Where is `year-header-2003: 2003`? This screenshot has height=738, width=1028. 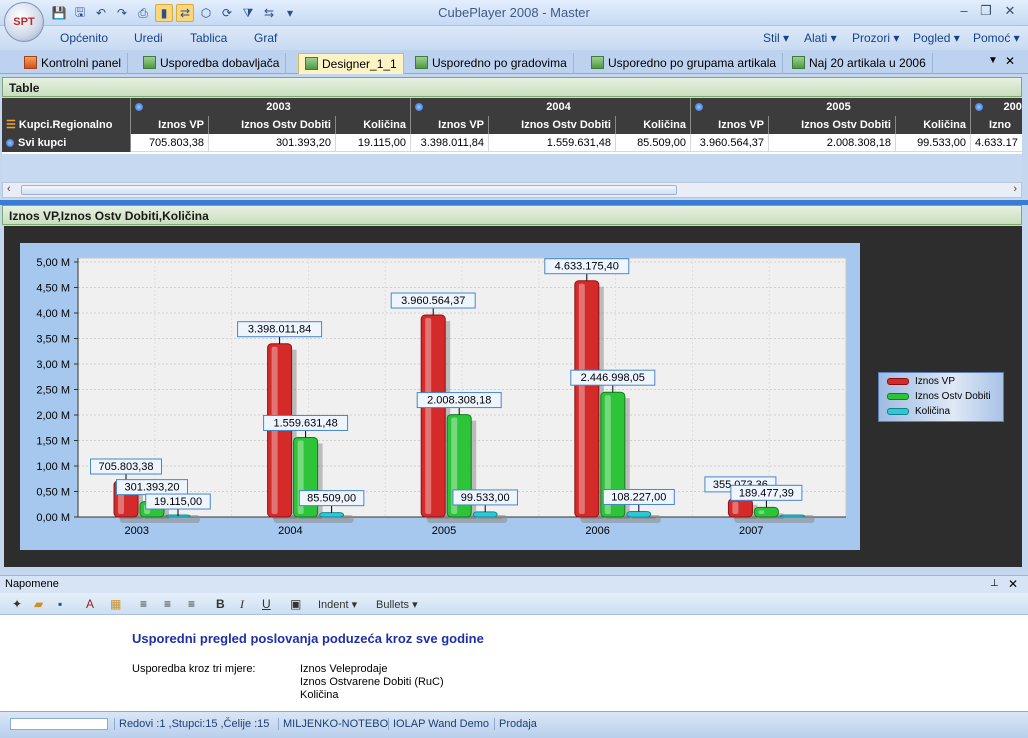
year-header-2003: 2003 is located at coordinates (271, 107).